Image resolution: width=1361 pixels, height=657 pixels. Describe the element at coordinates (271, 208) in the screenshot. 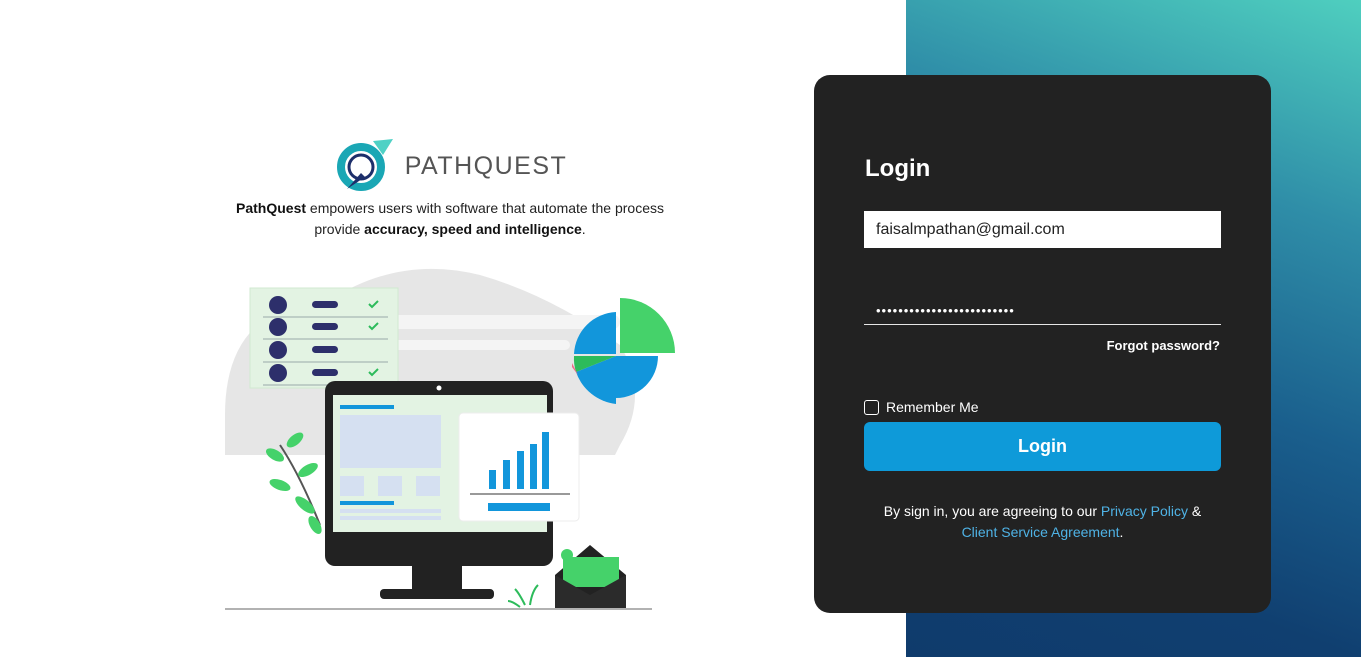

I see `tagline-brand-name: PathQuest` at that location.